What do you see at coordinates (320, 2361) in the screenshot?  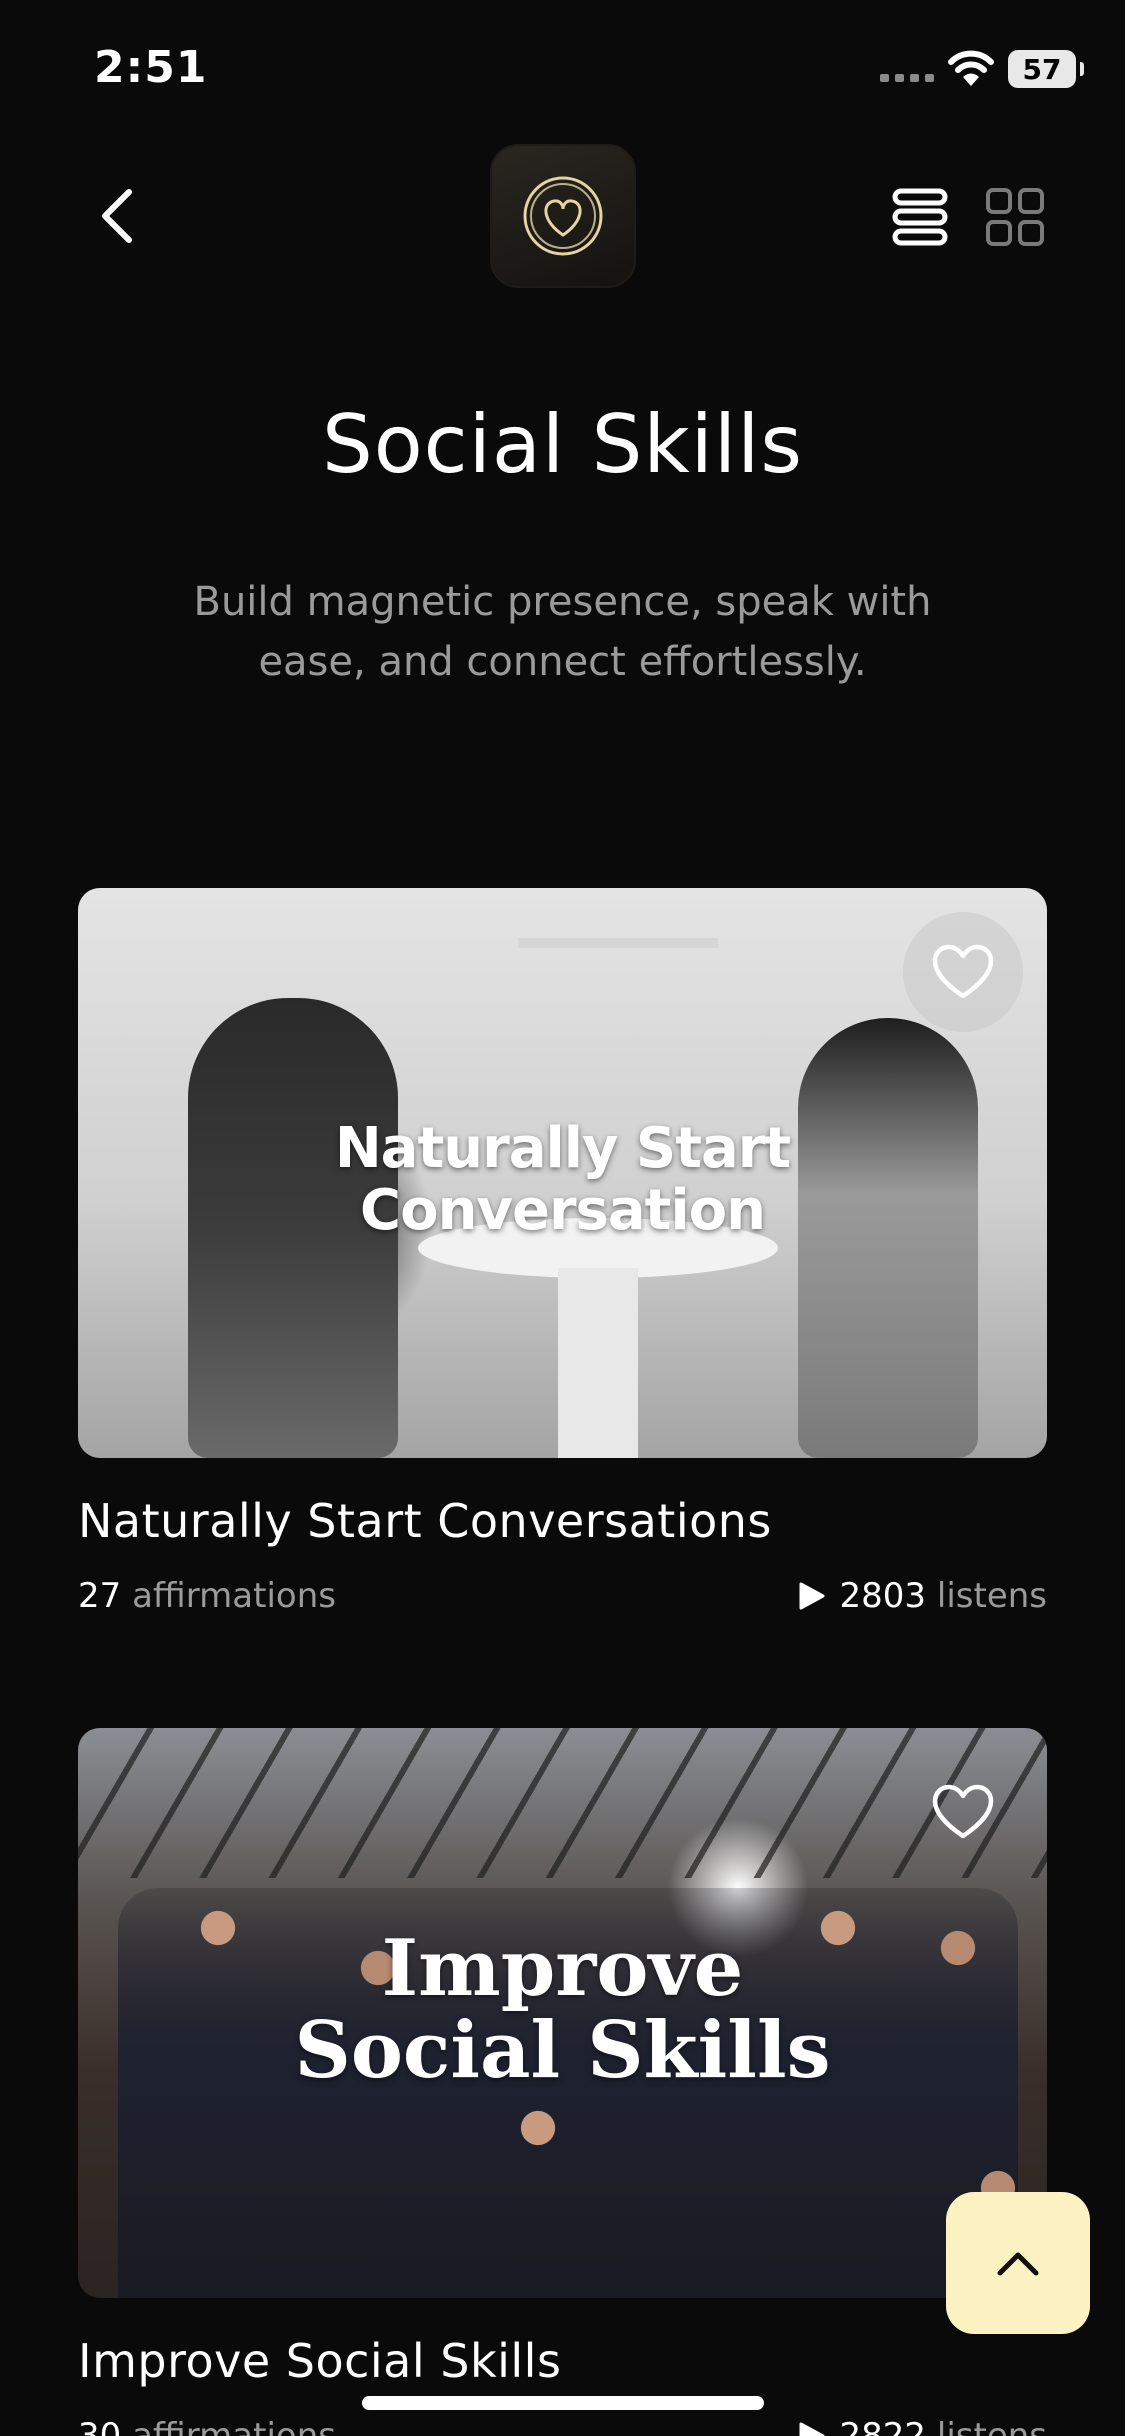 I see `card-title: Improve Social Skills` at bounding box center [320, 2361].